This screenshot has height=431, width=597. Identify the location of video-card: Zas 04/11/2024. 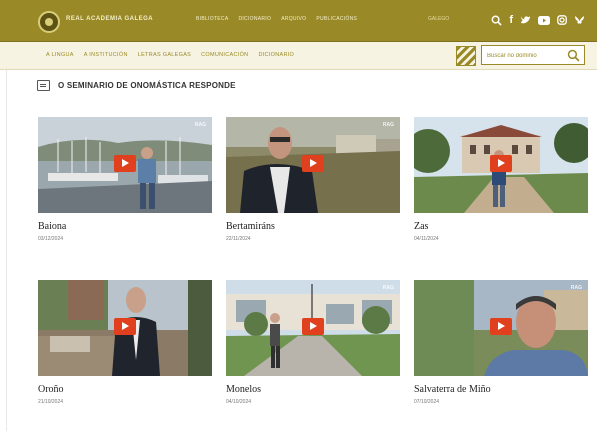
(501, 185).